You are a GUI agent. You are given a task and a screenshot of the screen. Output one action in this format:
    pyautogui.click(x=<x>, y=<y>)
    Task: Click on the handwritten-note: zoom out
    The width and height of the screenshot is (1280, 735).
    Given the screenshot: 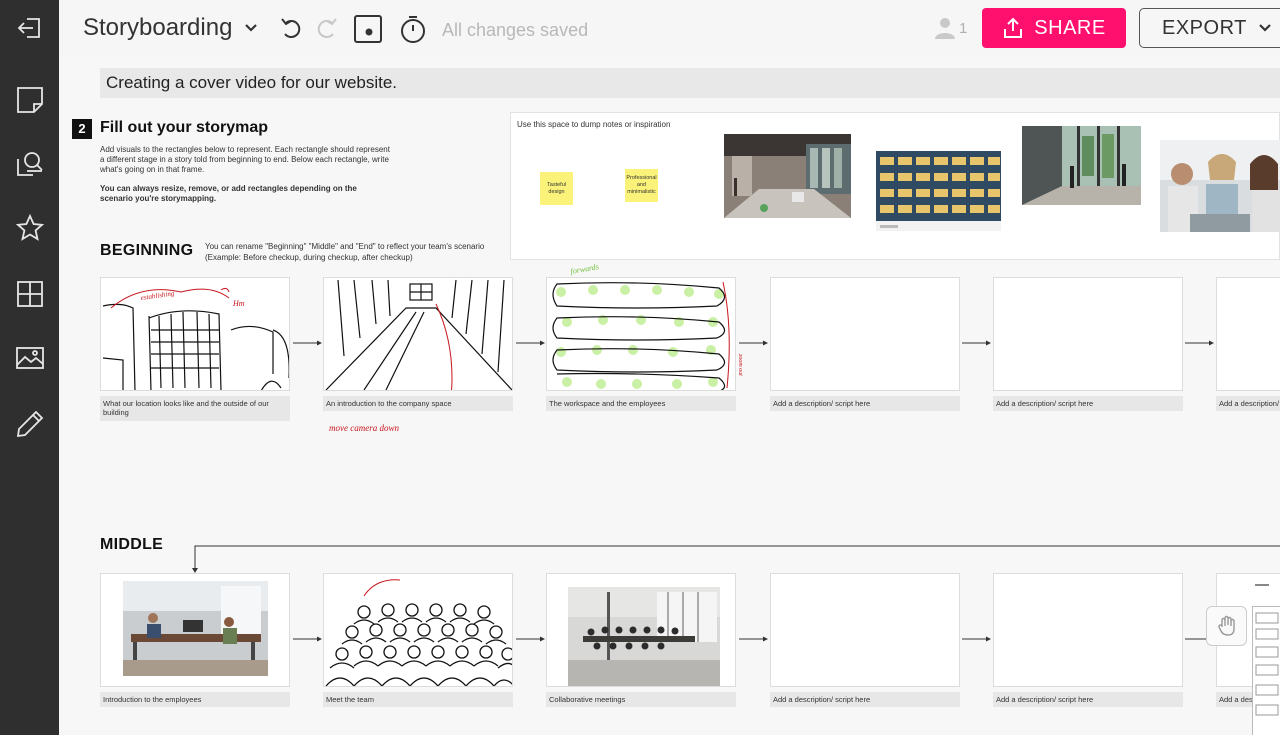 What is the action you would take?
    pyautogui.click(x=746, y=363)
    